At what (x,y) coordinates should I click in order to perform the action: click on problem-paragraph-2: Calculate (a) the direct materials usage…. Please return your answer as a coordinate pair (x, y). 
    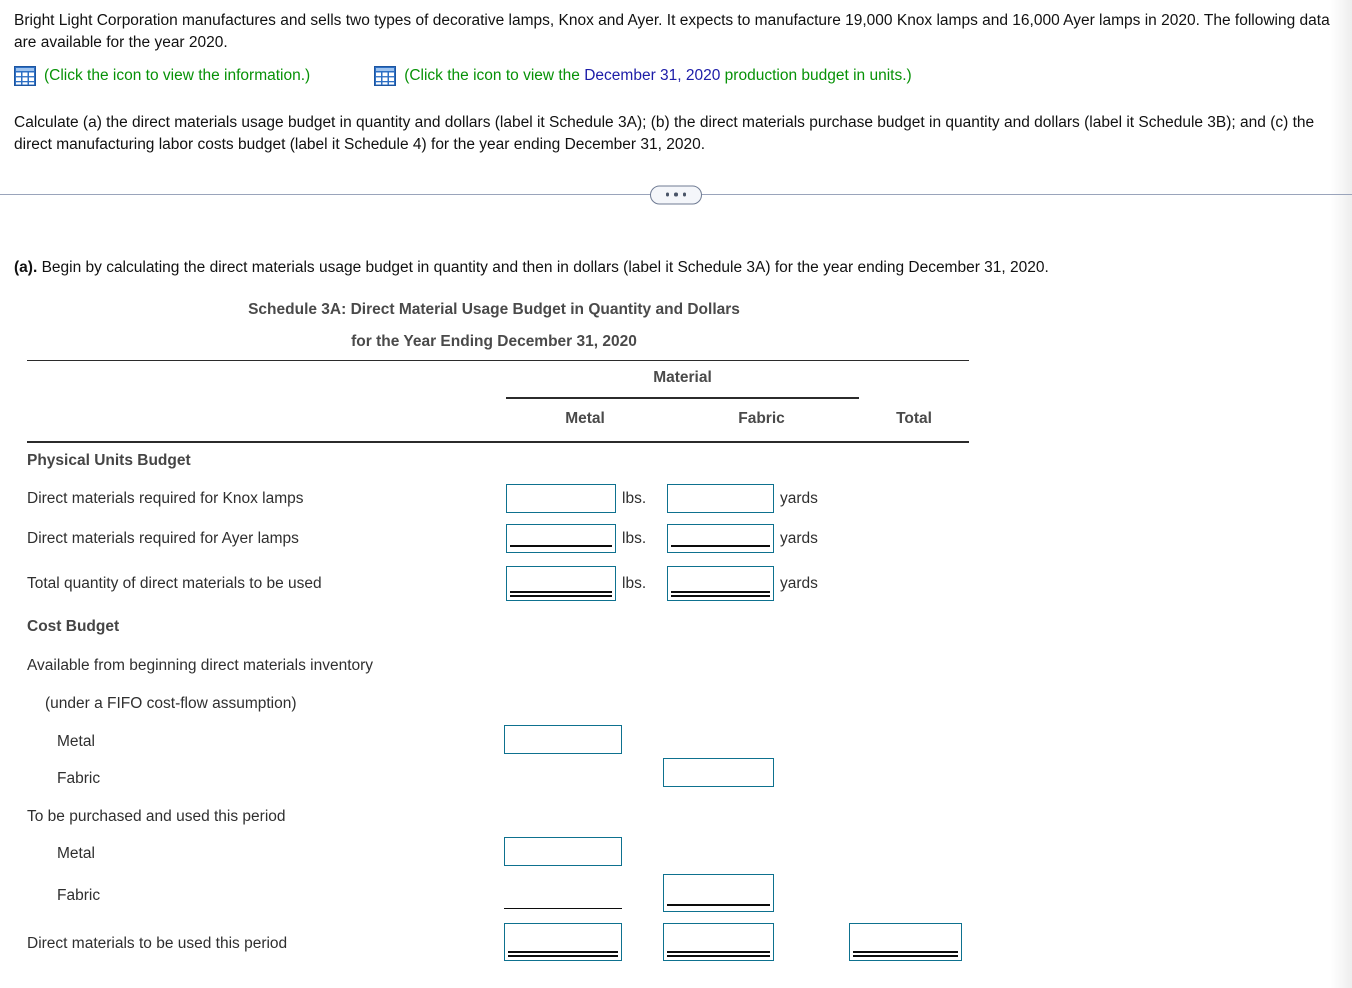
    Looking at the image, I should click on (664, 133).